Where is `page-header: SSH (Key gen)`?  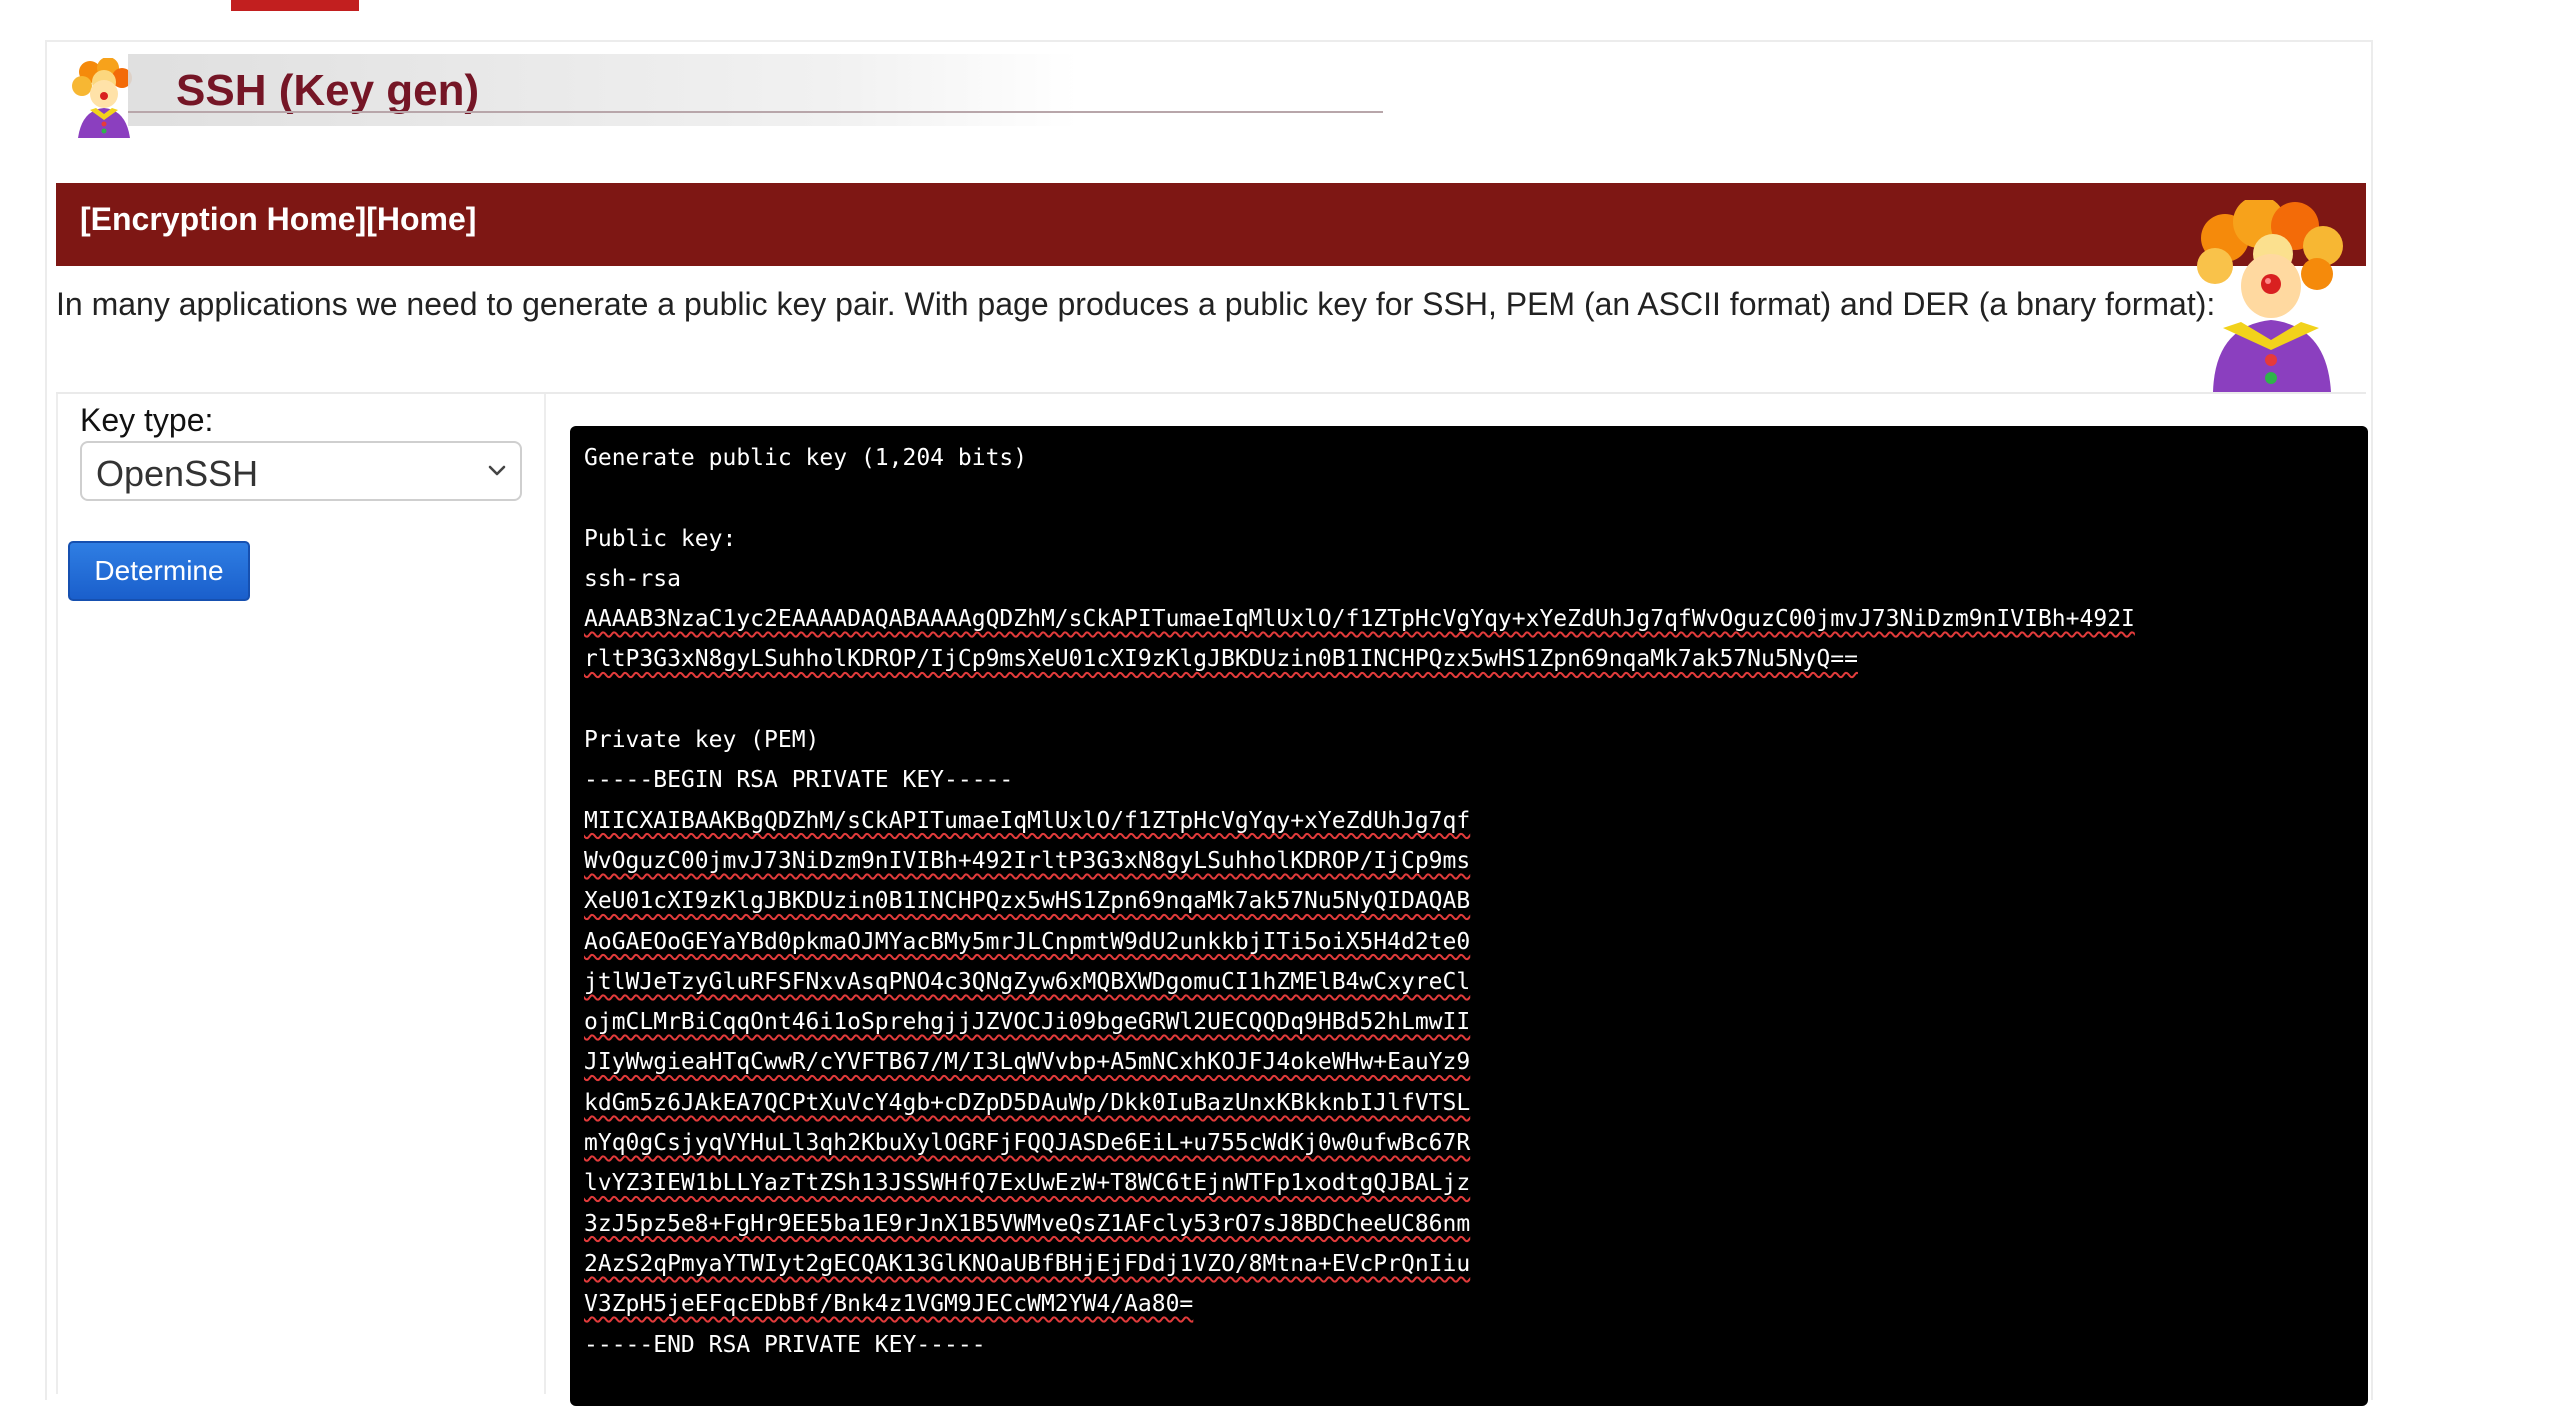 page-header: SSH (Key gen) is located at coordinates (725, 95).